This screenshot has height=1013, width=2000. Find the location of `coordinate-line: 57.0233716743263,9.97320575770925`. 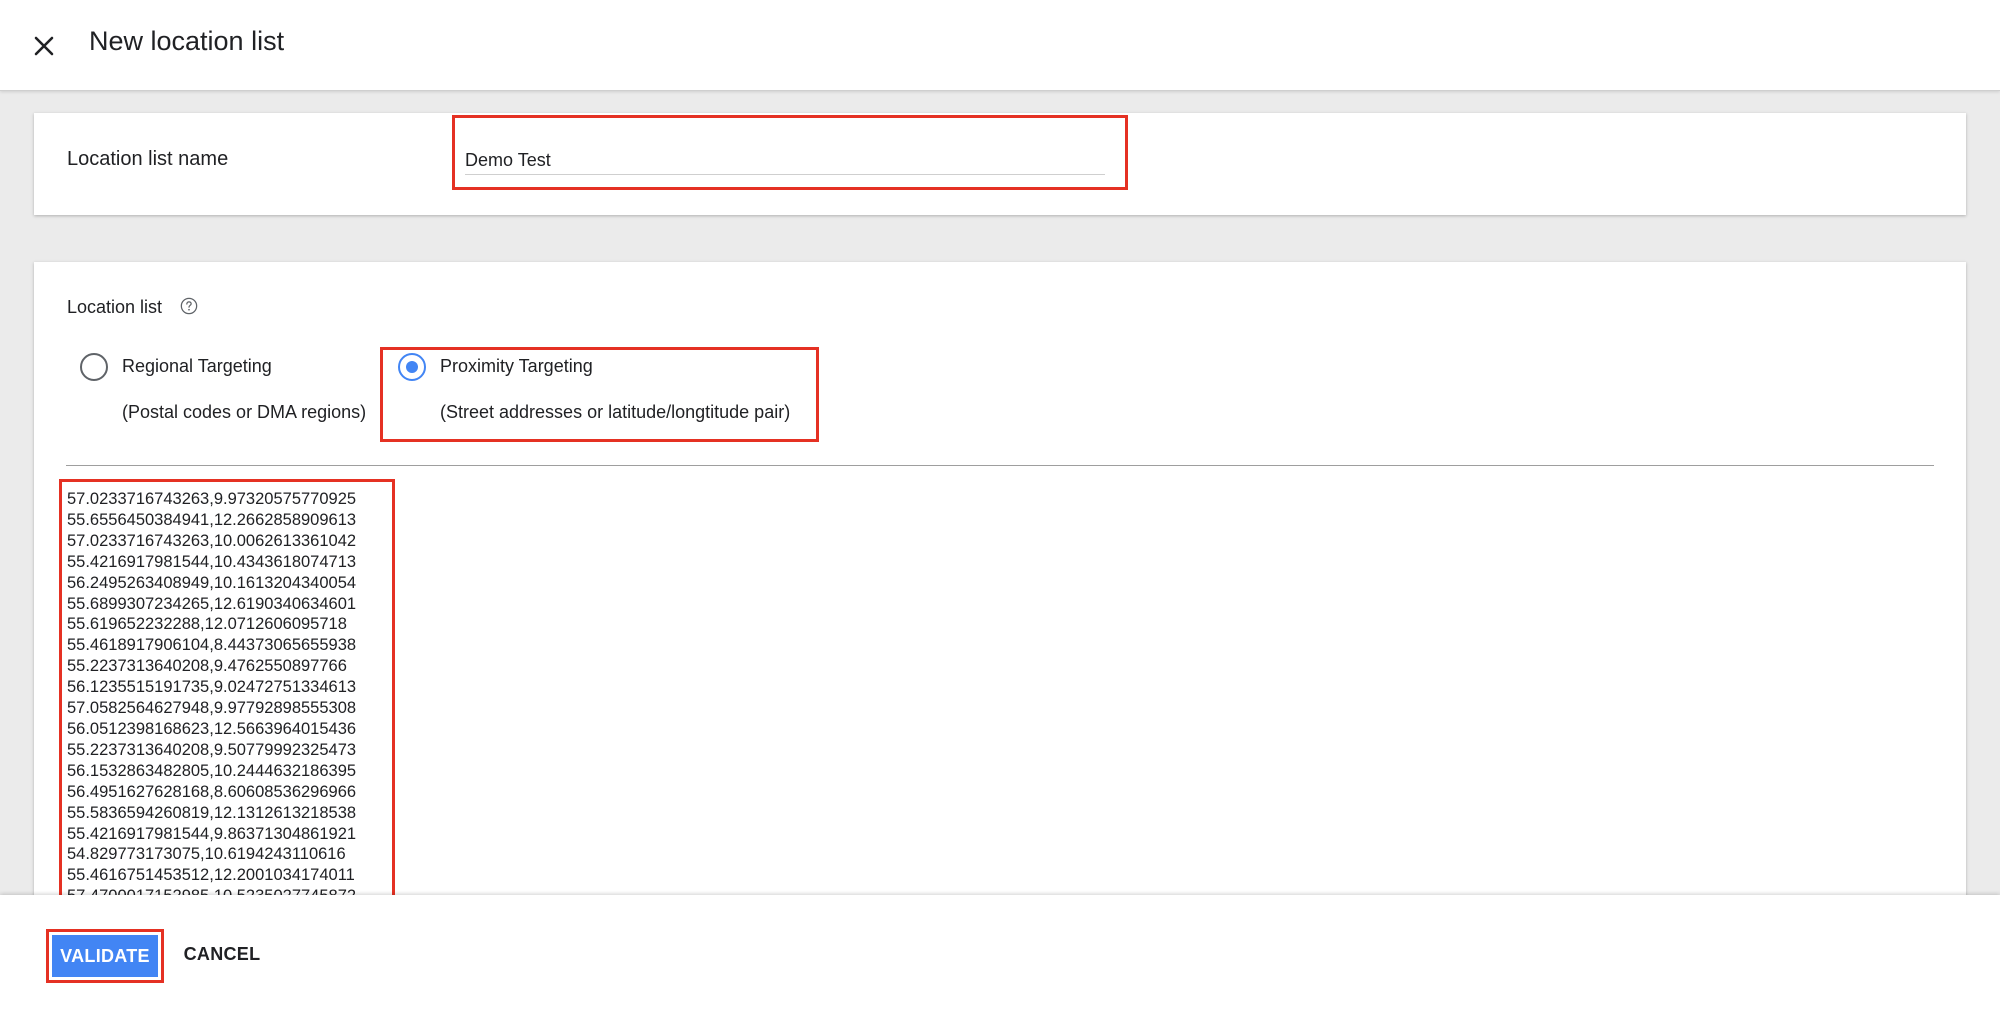

coordinate-line: 57.0233716743263,9.97320575770925 is located at coordinates (212, 499).